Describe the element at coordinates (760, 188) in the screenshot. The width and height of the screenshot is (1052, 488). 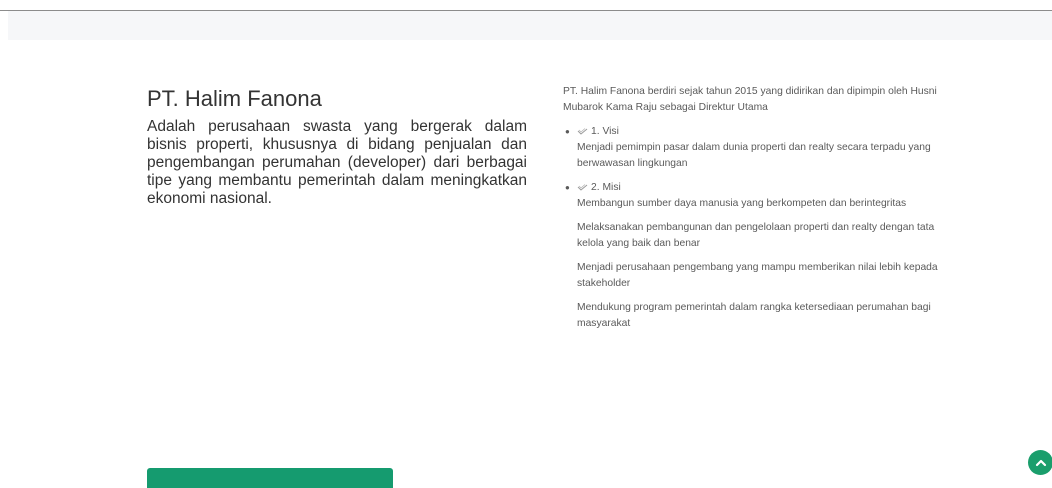
I see `misi-title-row: 2. Misi` at that location.